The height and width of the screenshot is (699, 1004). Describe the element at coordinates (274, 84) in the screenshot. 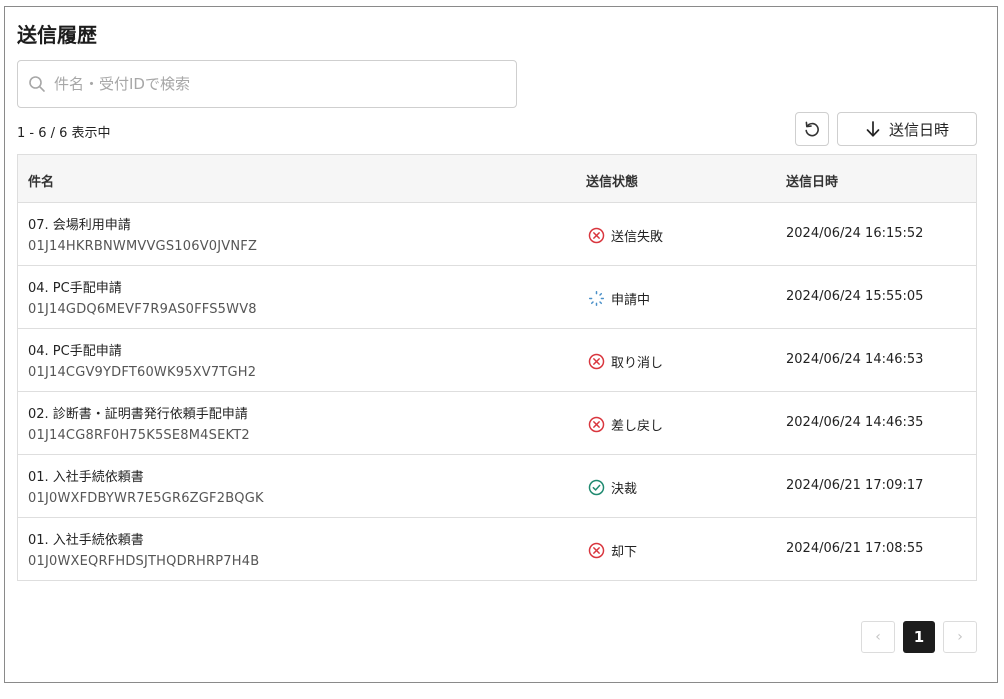

I see `search-input` at that location.